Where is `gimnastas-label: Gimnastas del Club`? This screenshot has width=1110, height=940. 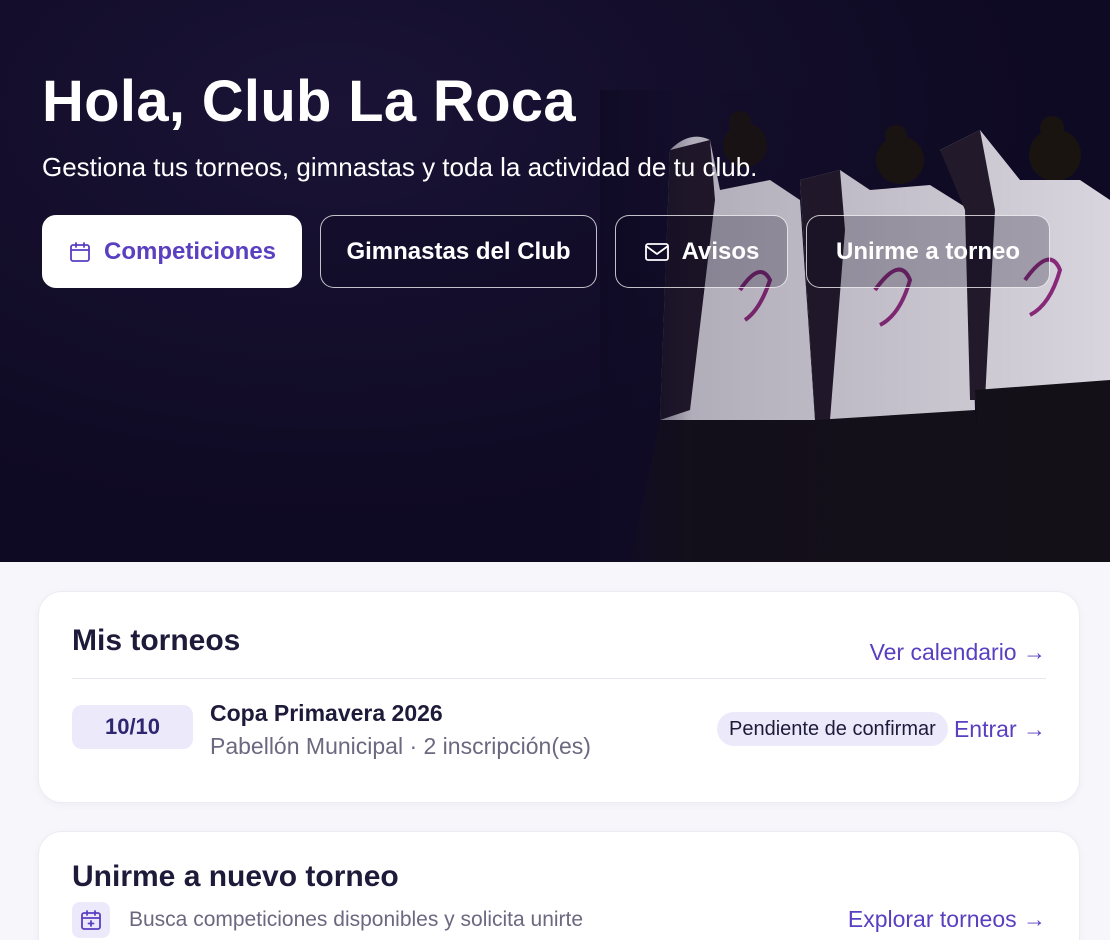
gimnastas-label: Gimnastas del Club is located at coordinates (458, 251).